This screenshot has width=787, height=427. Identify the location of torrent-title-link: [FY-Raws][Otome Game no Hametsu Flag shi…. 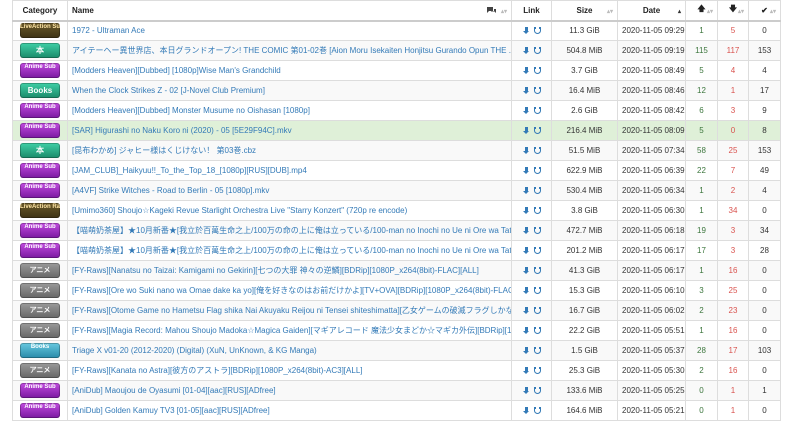
(291, 310).